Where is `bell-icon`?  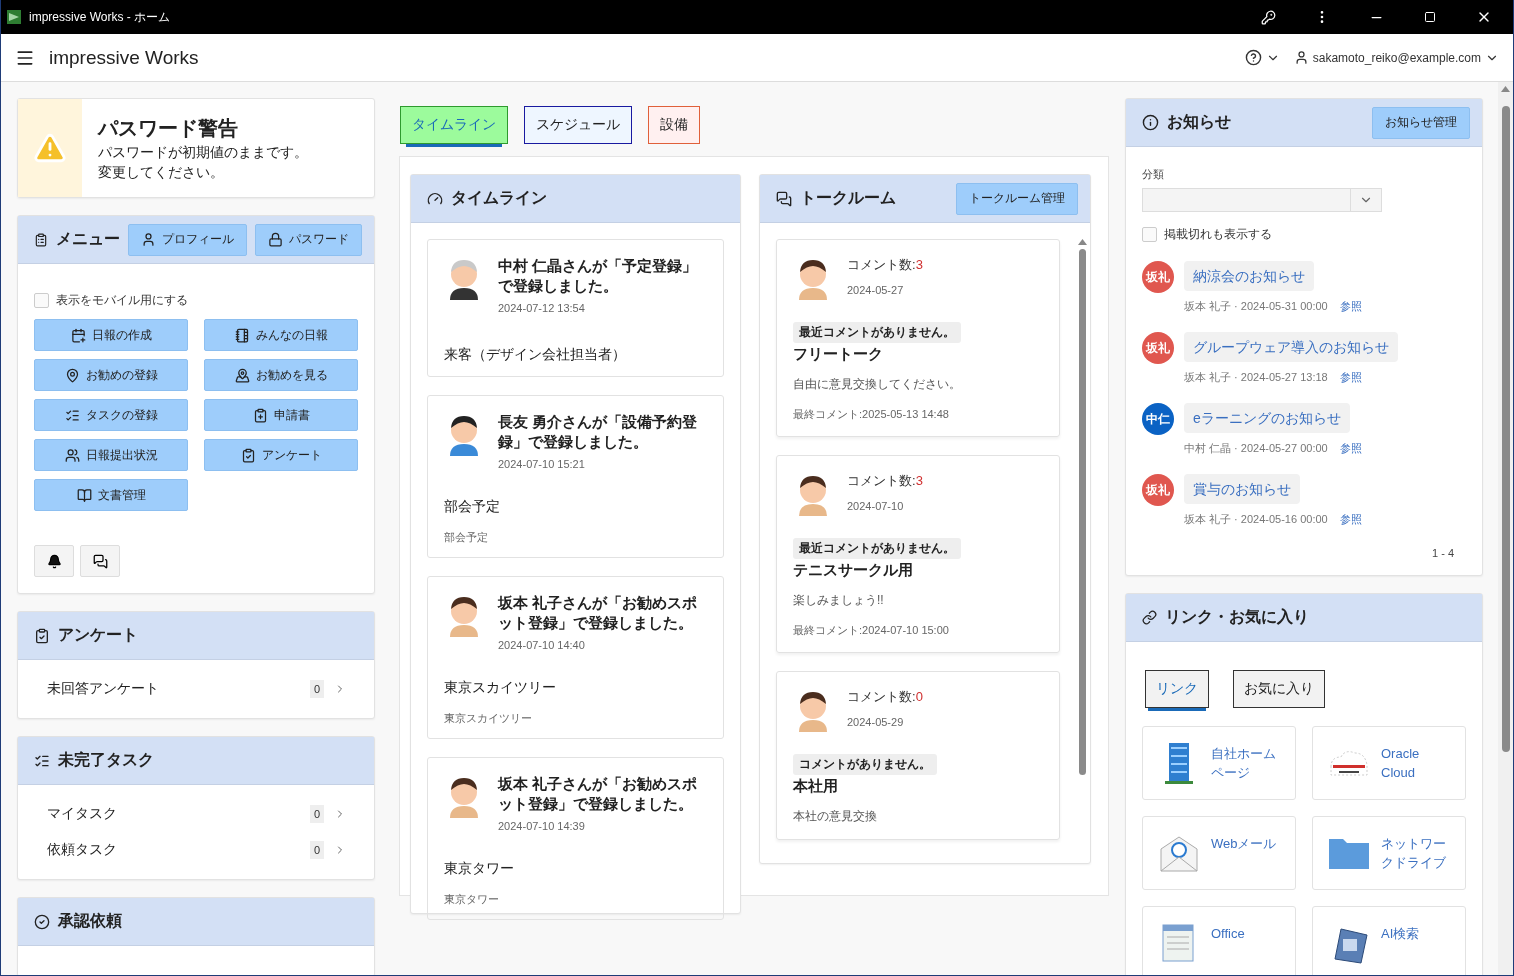 bell-icon is located at coordinates (54, 561).